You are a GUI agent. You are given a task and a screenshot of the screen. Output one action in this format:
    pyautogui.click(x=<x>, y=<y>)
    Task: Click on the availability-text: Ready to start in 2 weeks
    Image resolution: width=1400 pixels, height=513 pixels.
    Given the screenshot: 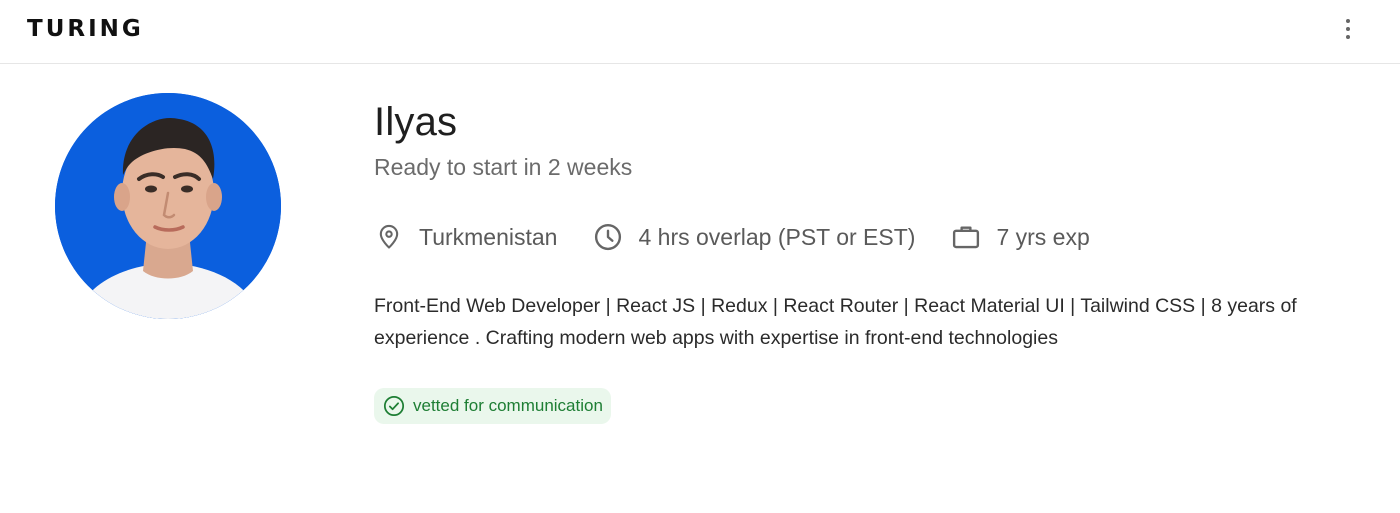 What is the action you would take?
    pyautogui.click(x=503, y=167)
    